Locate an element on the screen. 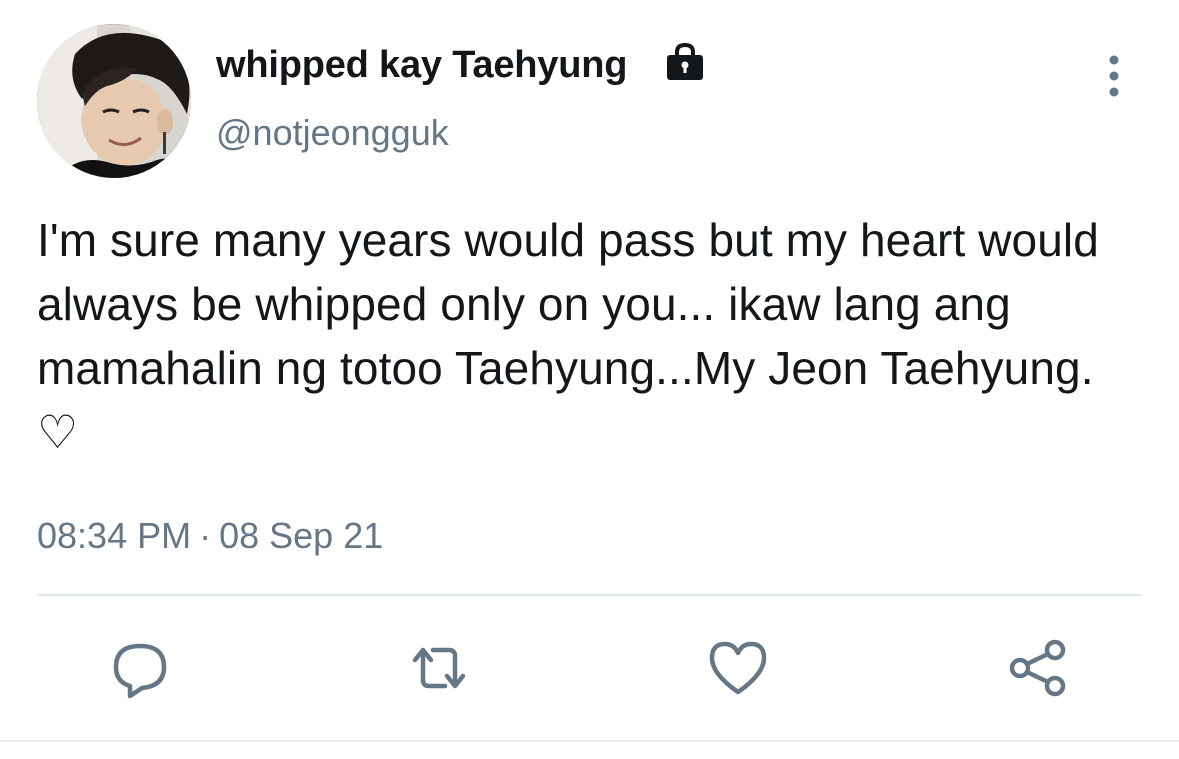  like-button is located at coordinates (738, 668).